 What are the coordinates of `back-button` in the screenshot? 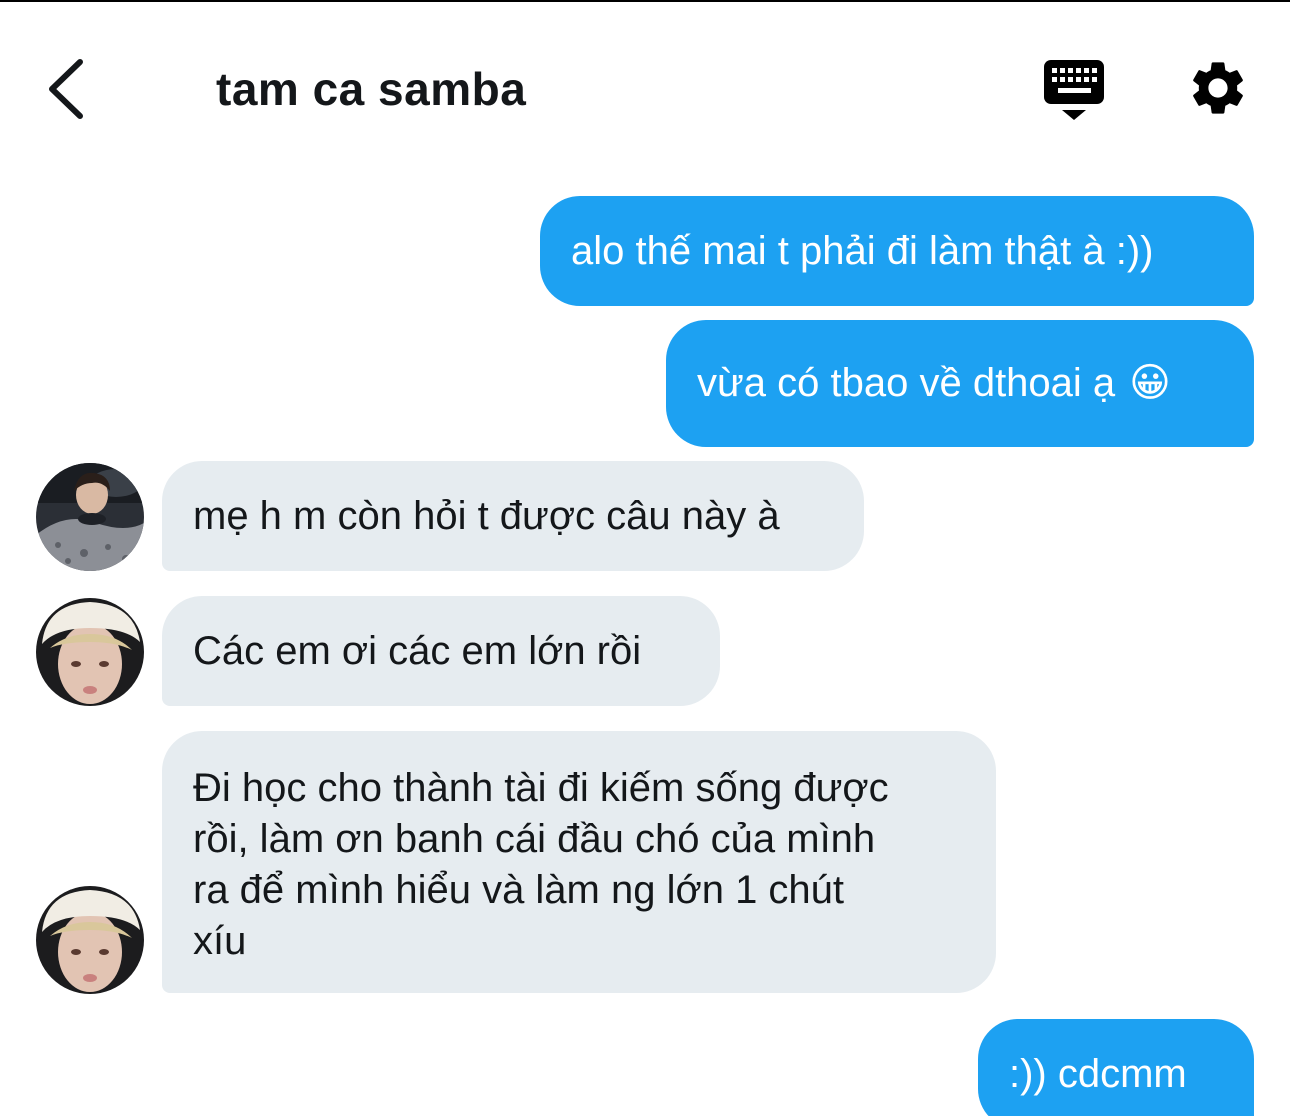 It's located at (68, 89).